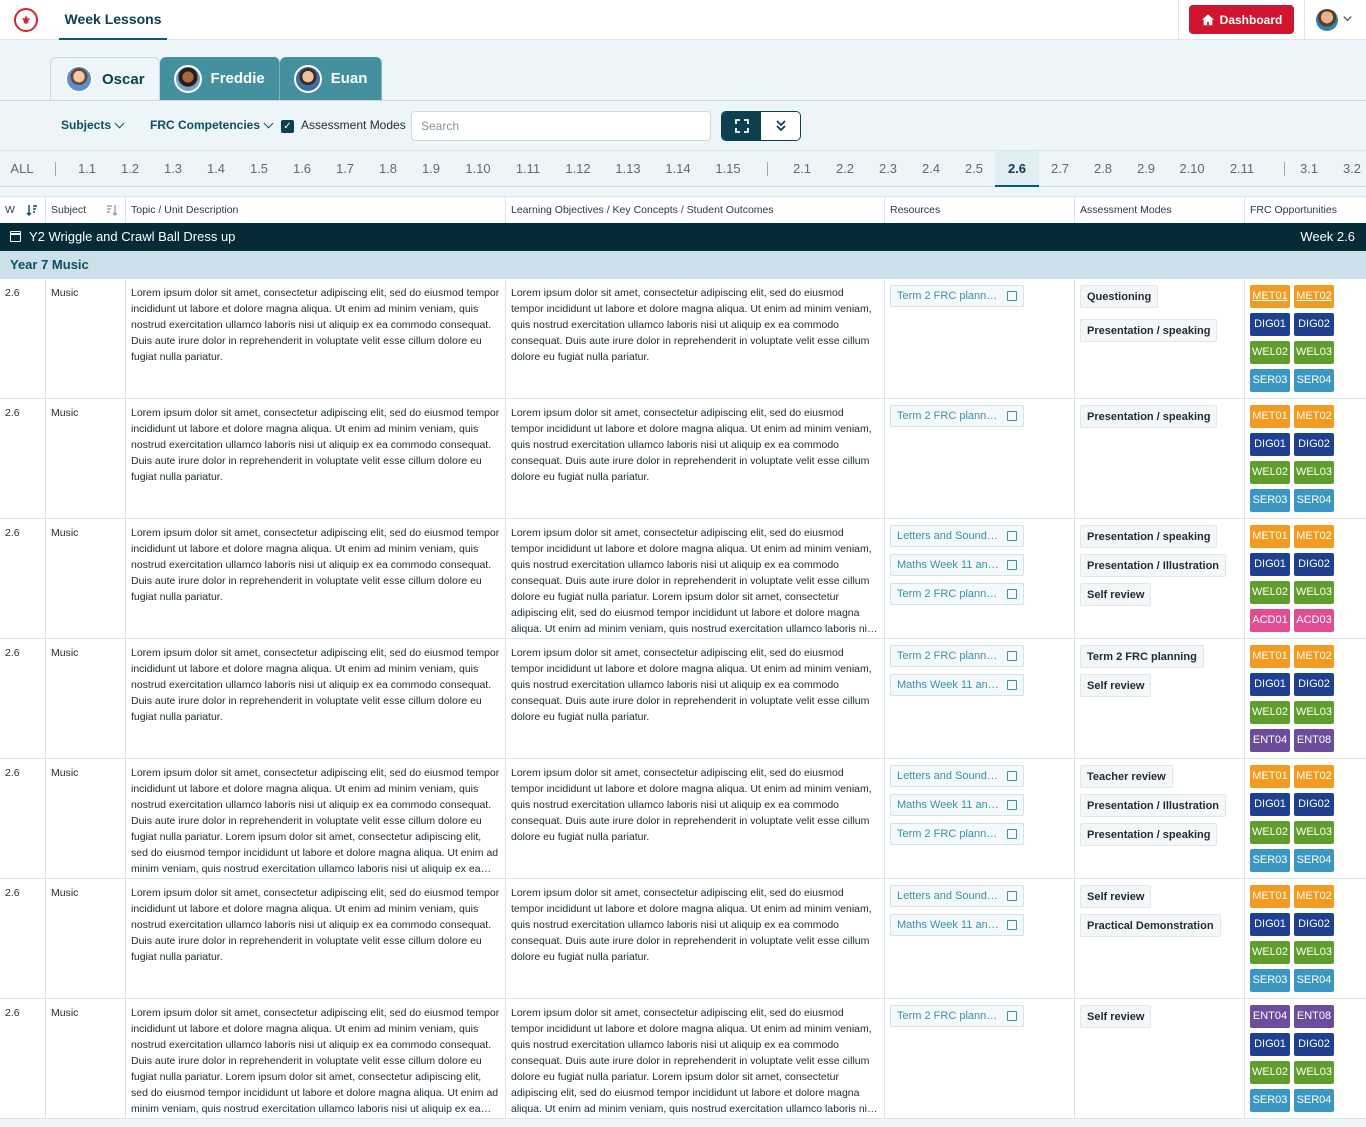  What do you see at coordinates (577, 169) in the screenshot?
I see `week-filter-item: 1.12` at bounding box center [577, 169].